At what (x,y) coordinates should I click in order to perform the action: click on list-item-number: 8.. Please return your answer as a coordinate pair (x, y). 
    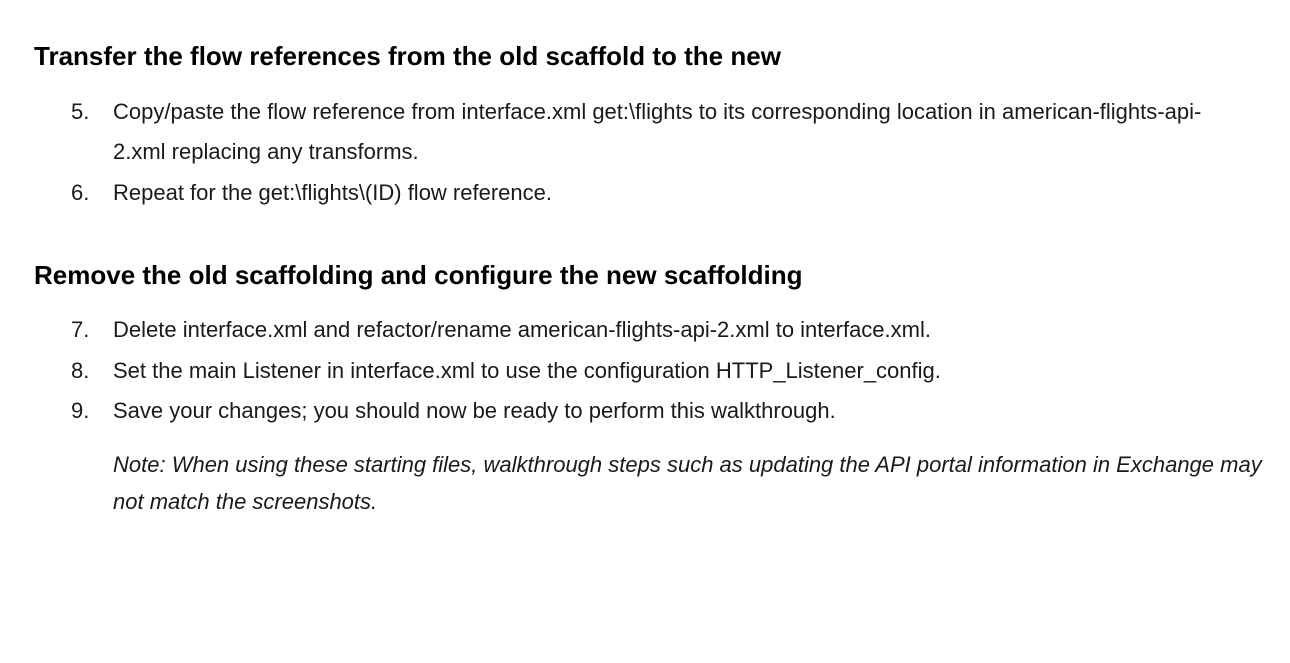
    Looking at the image, I should click on (80, 370).